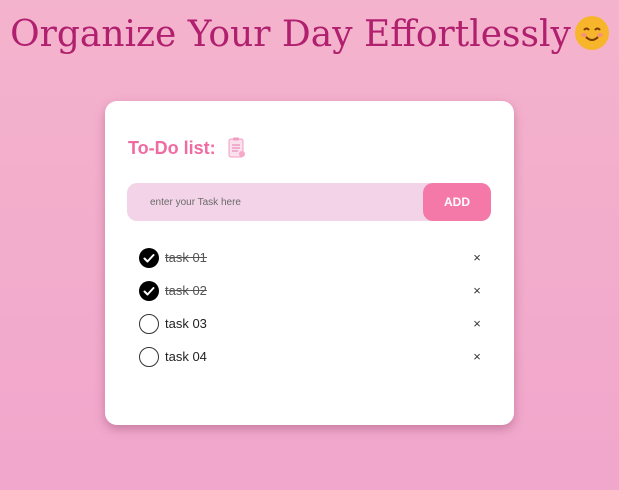 This screenshot has height=490, width=619. I want to click on smiling-face-icon, so click(591, 33).